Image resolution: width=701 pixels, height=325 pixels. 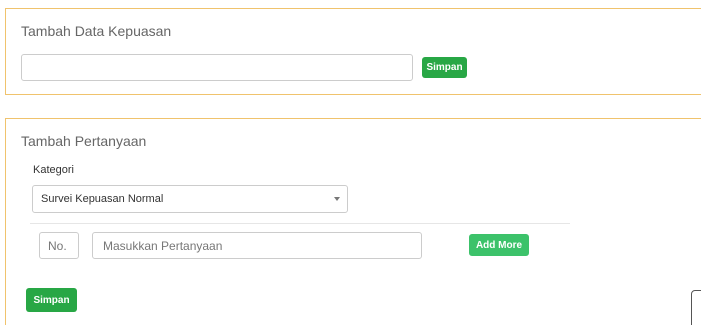 What do you see at coordinates (51, 300) in the screenshot?
I see `question-save-button: Simpan` at bounding box center [51, 300].